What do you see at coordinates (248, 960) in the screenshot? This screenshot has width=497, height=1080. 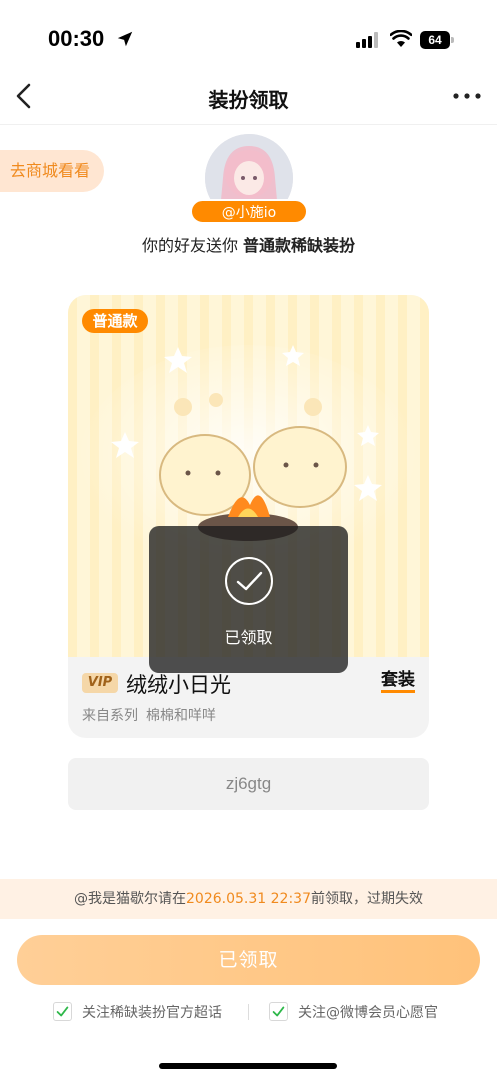 I see `claim-button: 已领取` at bounding box center [248, 960].